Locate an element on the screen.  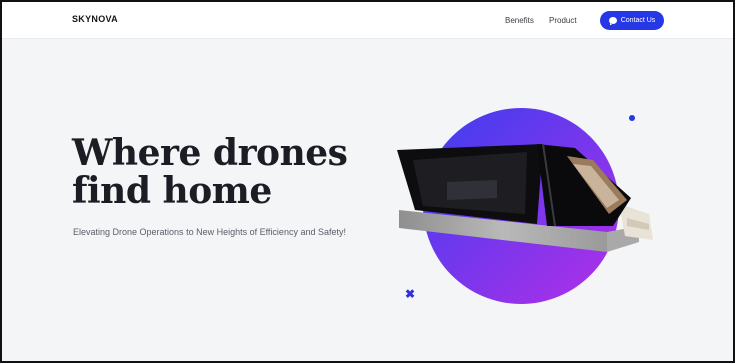
hangar-roof-right is located at coordinates (584, 185).